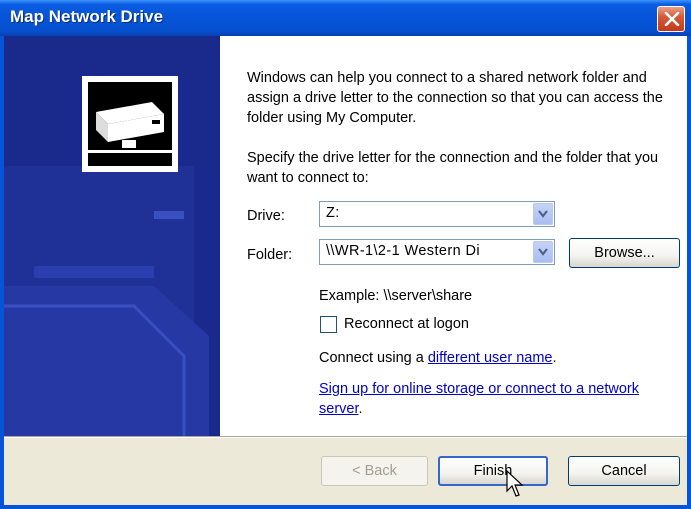 Image resolution: width=691 pixels, height=509 pixels. Describe the element at coordinates (270, 255) in the screenshot. I see `folder-label: Folder:` at that location.